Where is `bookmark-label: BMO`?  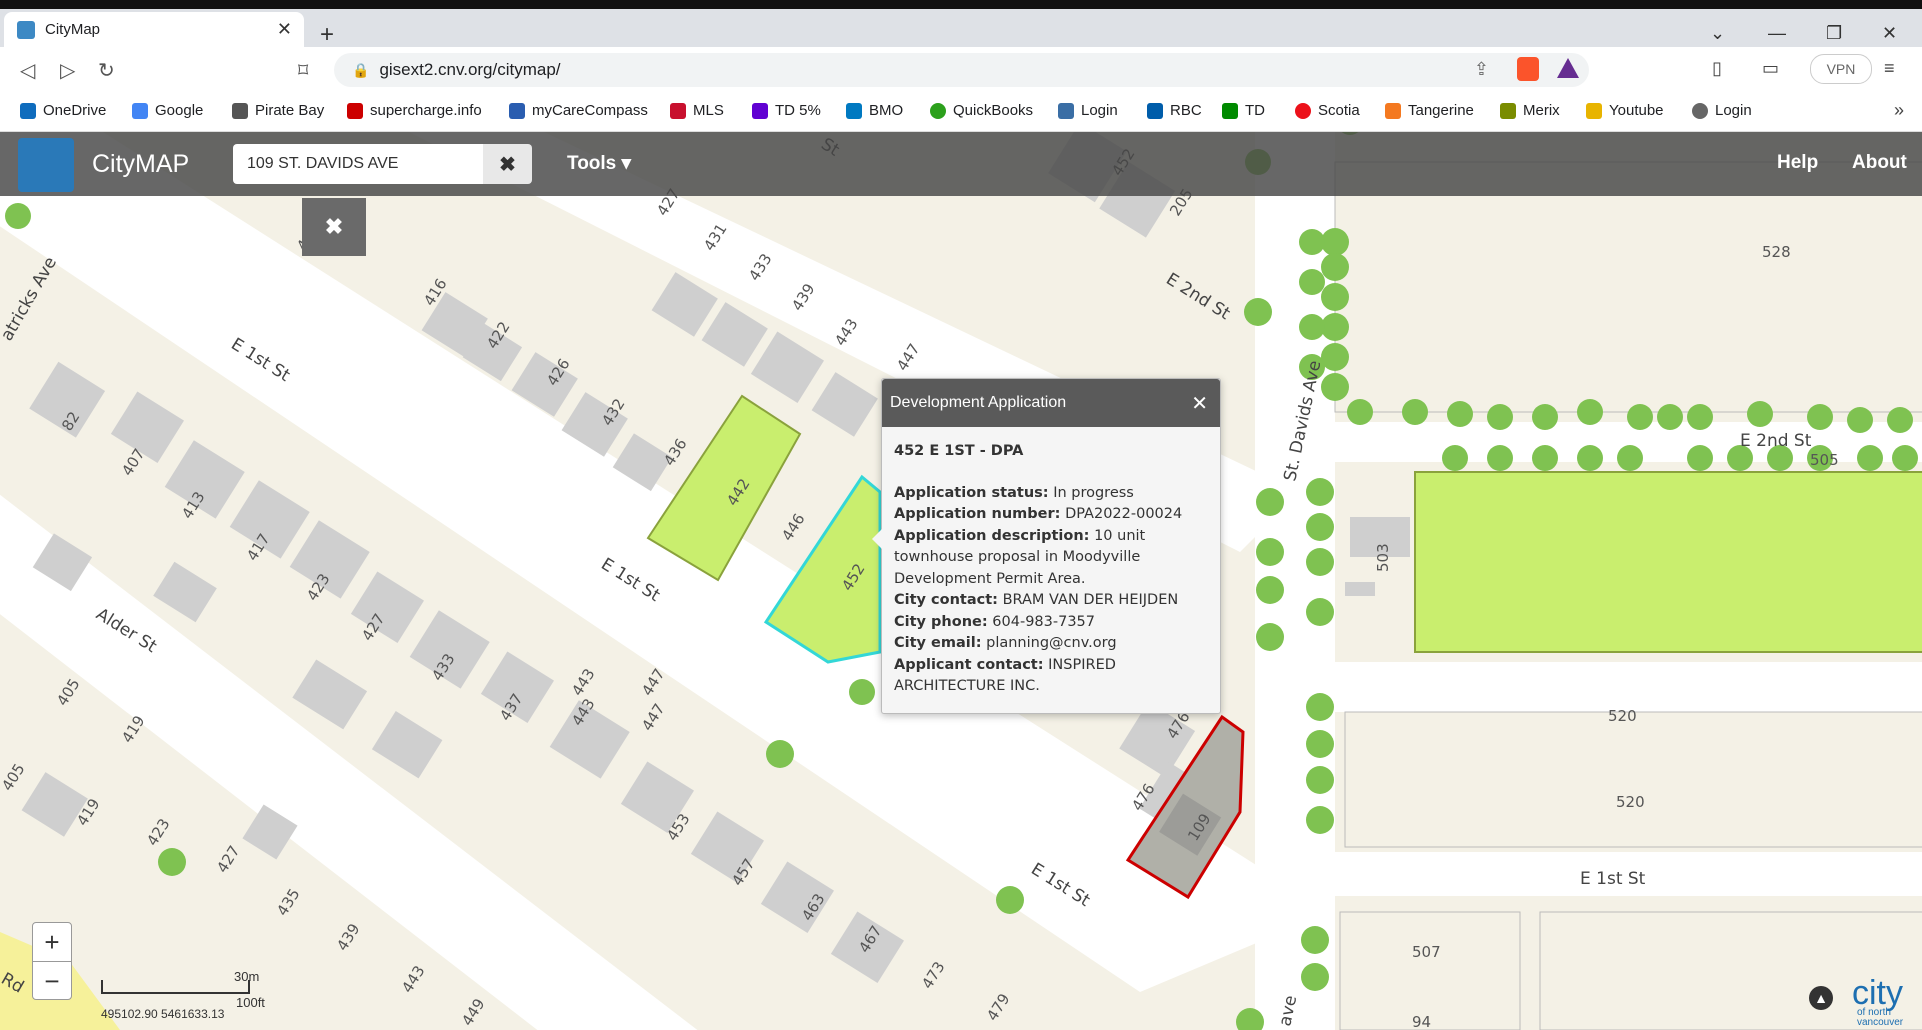 bookmark-label: BMO is located at coordinates (886, 110).